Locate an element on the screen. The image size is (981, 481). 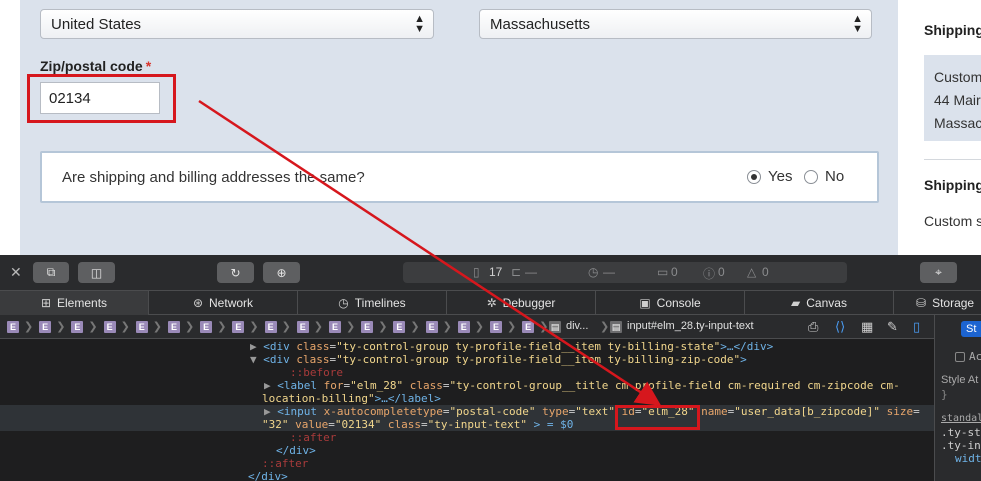
dom-node-label-cont: location-billing">…</label> is located at coordinates (351, 398).